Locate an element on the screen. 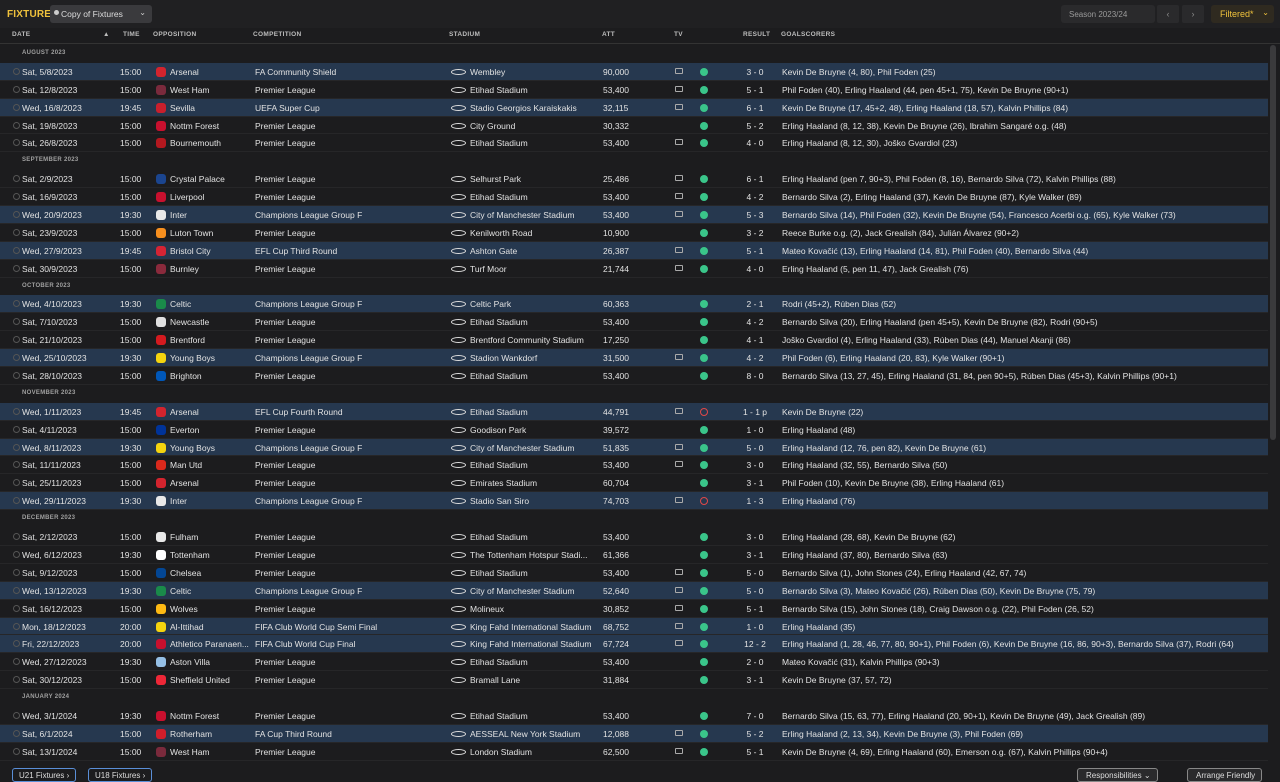 The image size is (1280, 782). col-competition: COMPETITION is located at coordinates (277, 34).